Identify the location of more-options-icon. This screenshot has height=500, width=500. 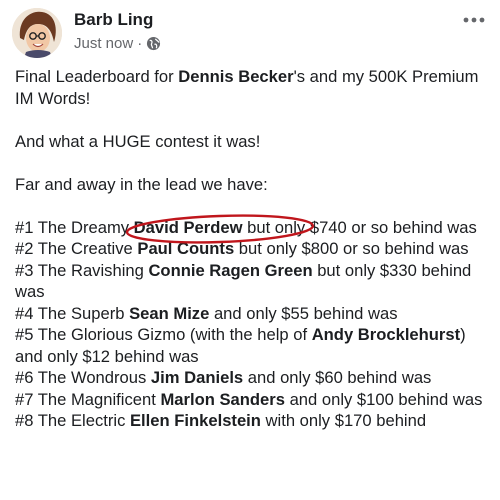
(474, 20).